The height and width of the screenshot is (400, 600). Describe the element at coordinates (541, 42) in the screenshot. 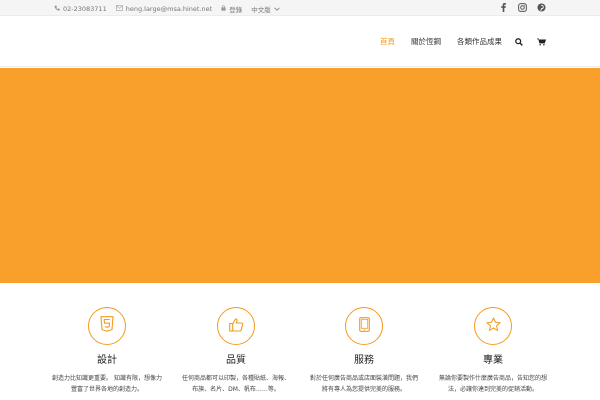

I see `shopping-cart-icon` at that location.